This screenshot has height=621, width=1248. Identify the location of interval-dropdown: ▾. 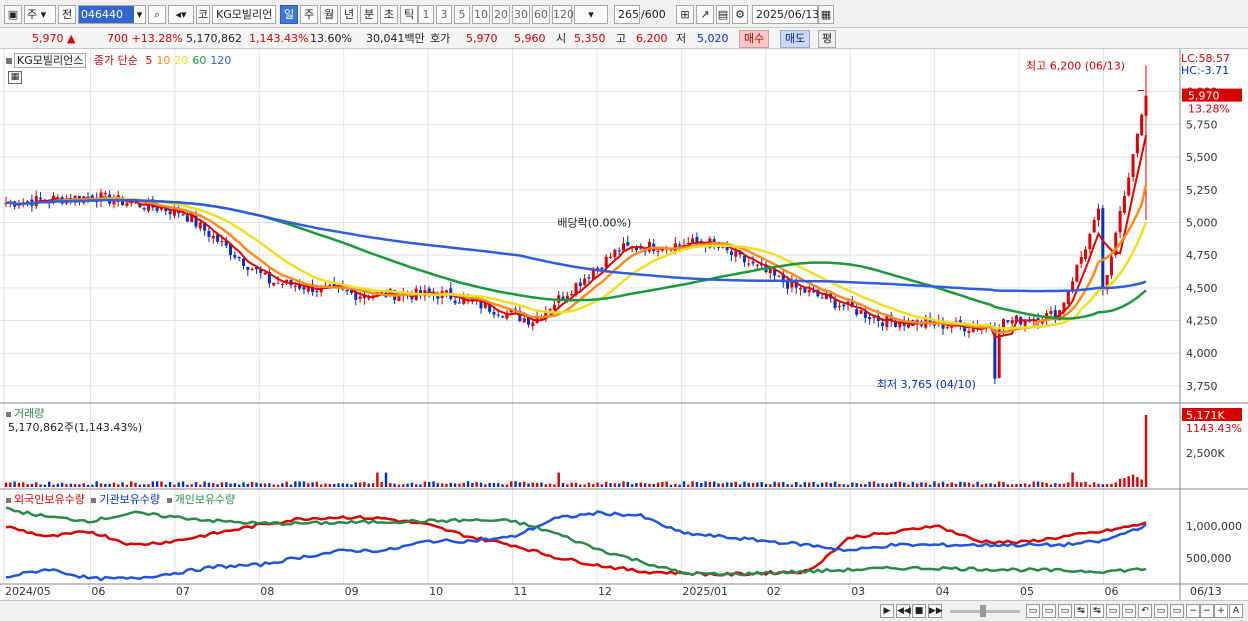
(591, 14).